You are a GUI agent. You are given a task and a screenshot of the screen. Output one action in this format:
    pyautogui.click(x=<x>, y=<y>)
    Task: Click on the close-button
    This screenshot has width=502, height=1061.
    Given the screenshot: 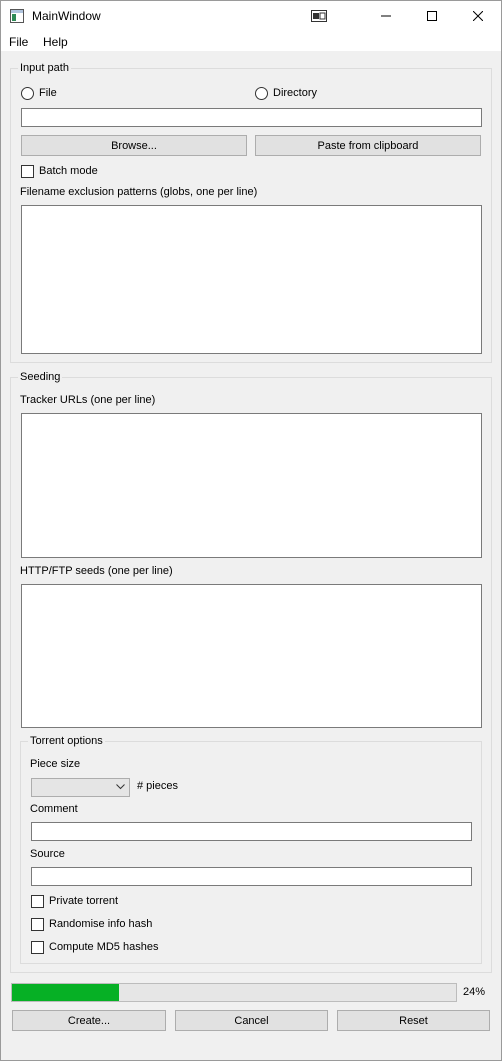 What is the action you would take?
    pyautogui.click(x=478, y=16)
    